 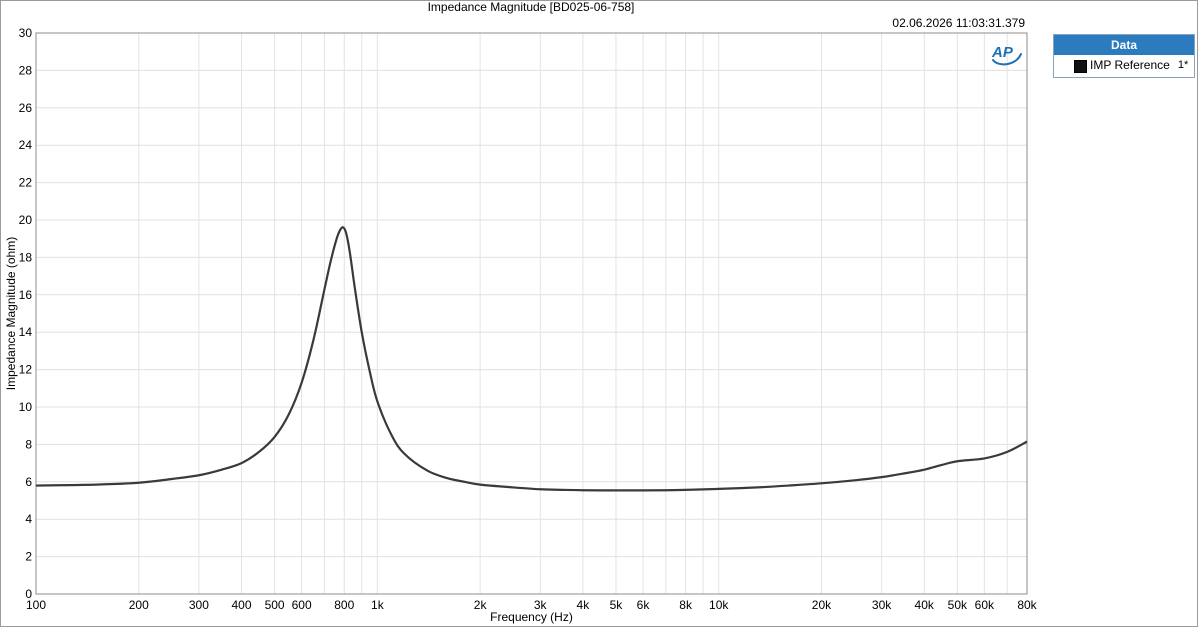 What do you see at coordinates (26, 145) in the screenshot?
I see `y-tick-label: 24` at bounding box center [26, 145].